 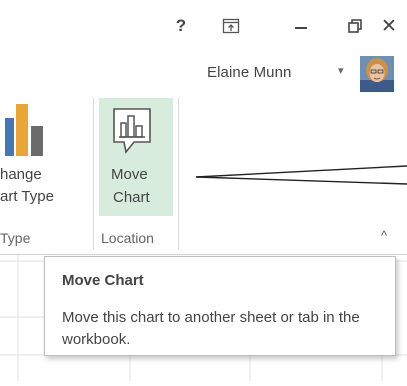 I want to click on minimize-icon, so click(x=301, y=28).